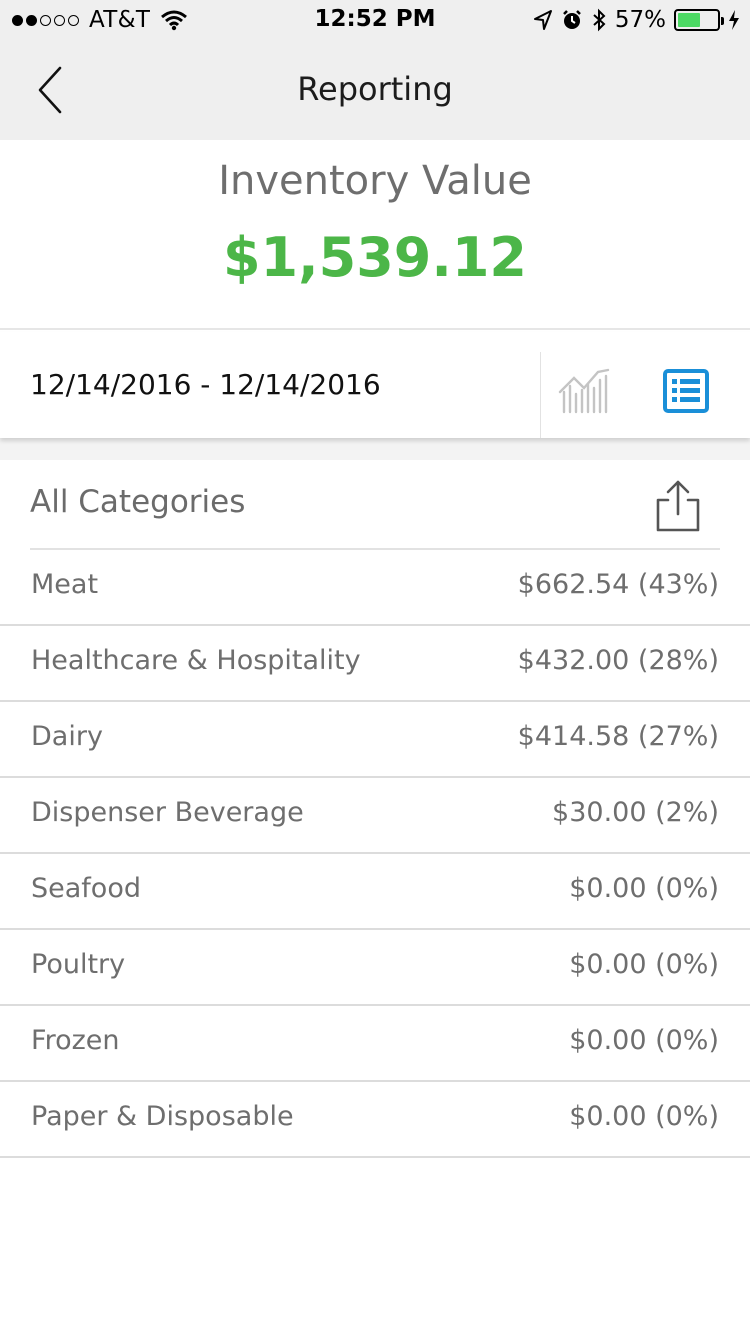  What do you see at coordinates (162, 1116) in the screenshot?
I see `category-name: Paper & Disposable` at bounding box center [162, 1116].